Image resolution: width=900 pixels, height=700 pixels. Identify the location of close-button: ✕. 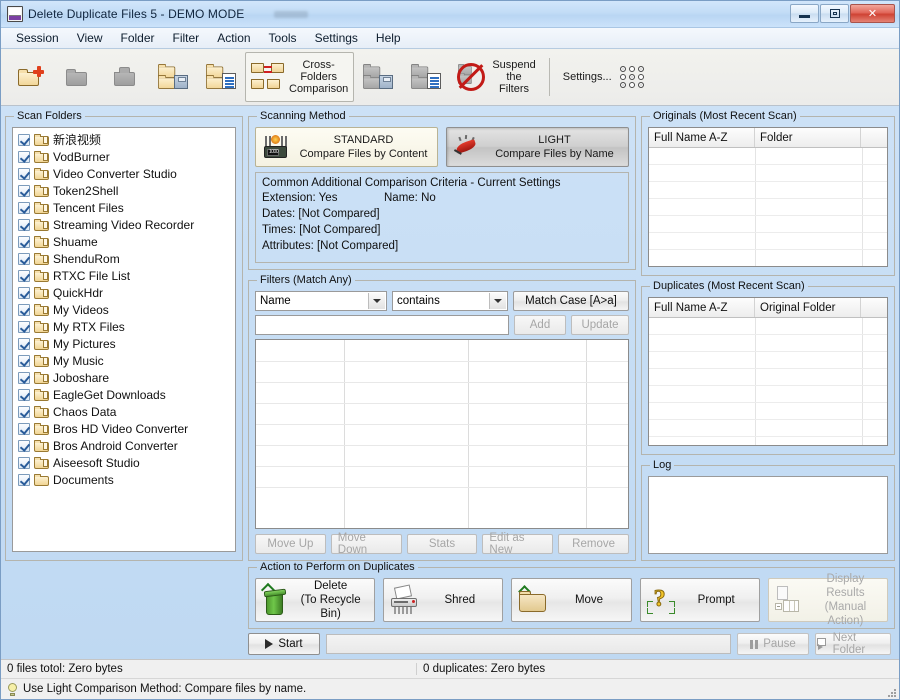
(872, 13).